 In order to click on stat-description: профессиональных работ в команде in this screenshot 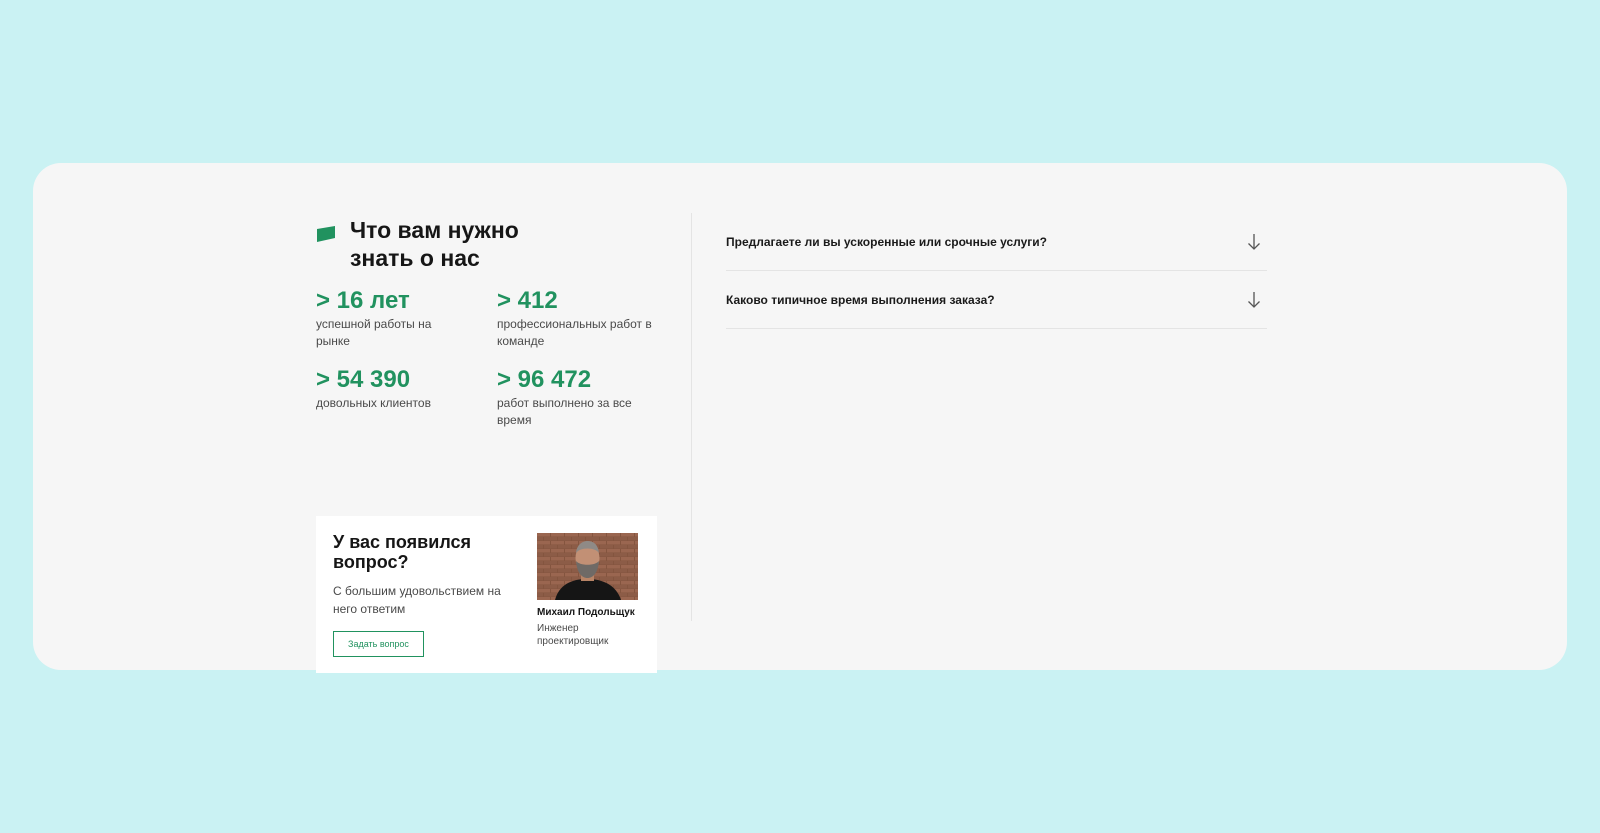, I will do `click(574, 332)`.